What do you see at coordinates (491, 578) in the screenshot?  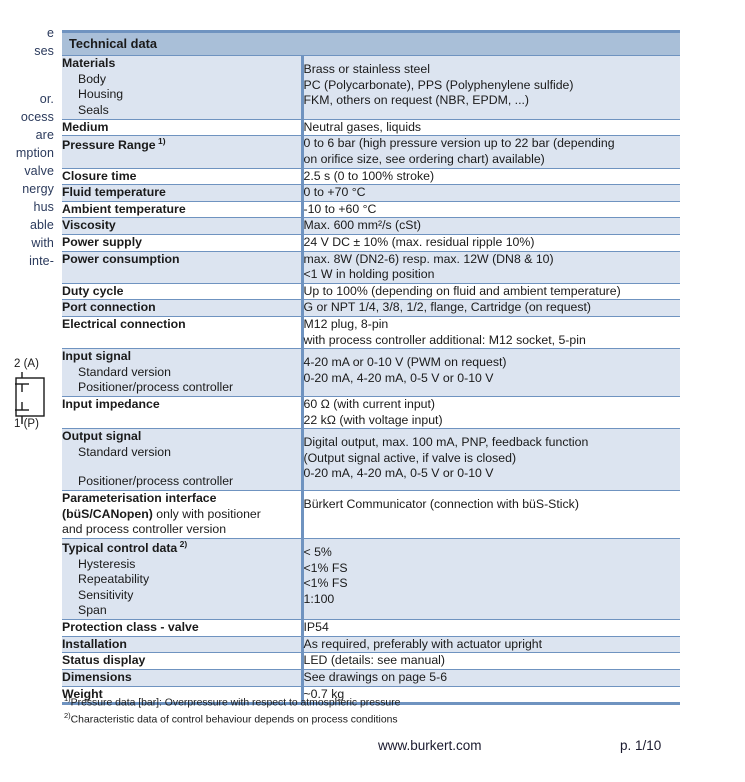 I see `table-cell-value: < 5% <1% FS <1% FS 1:100` at bounding box center [491, 578].